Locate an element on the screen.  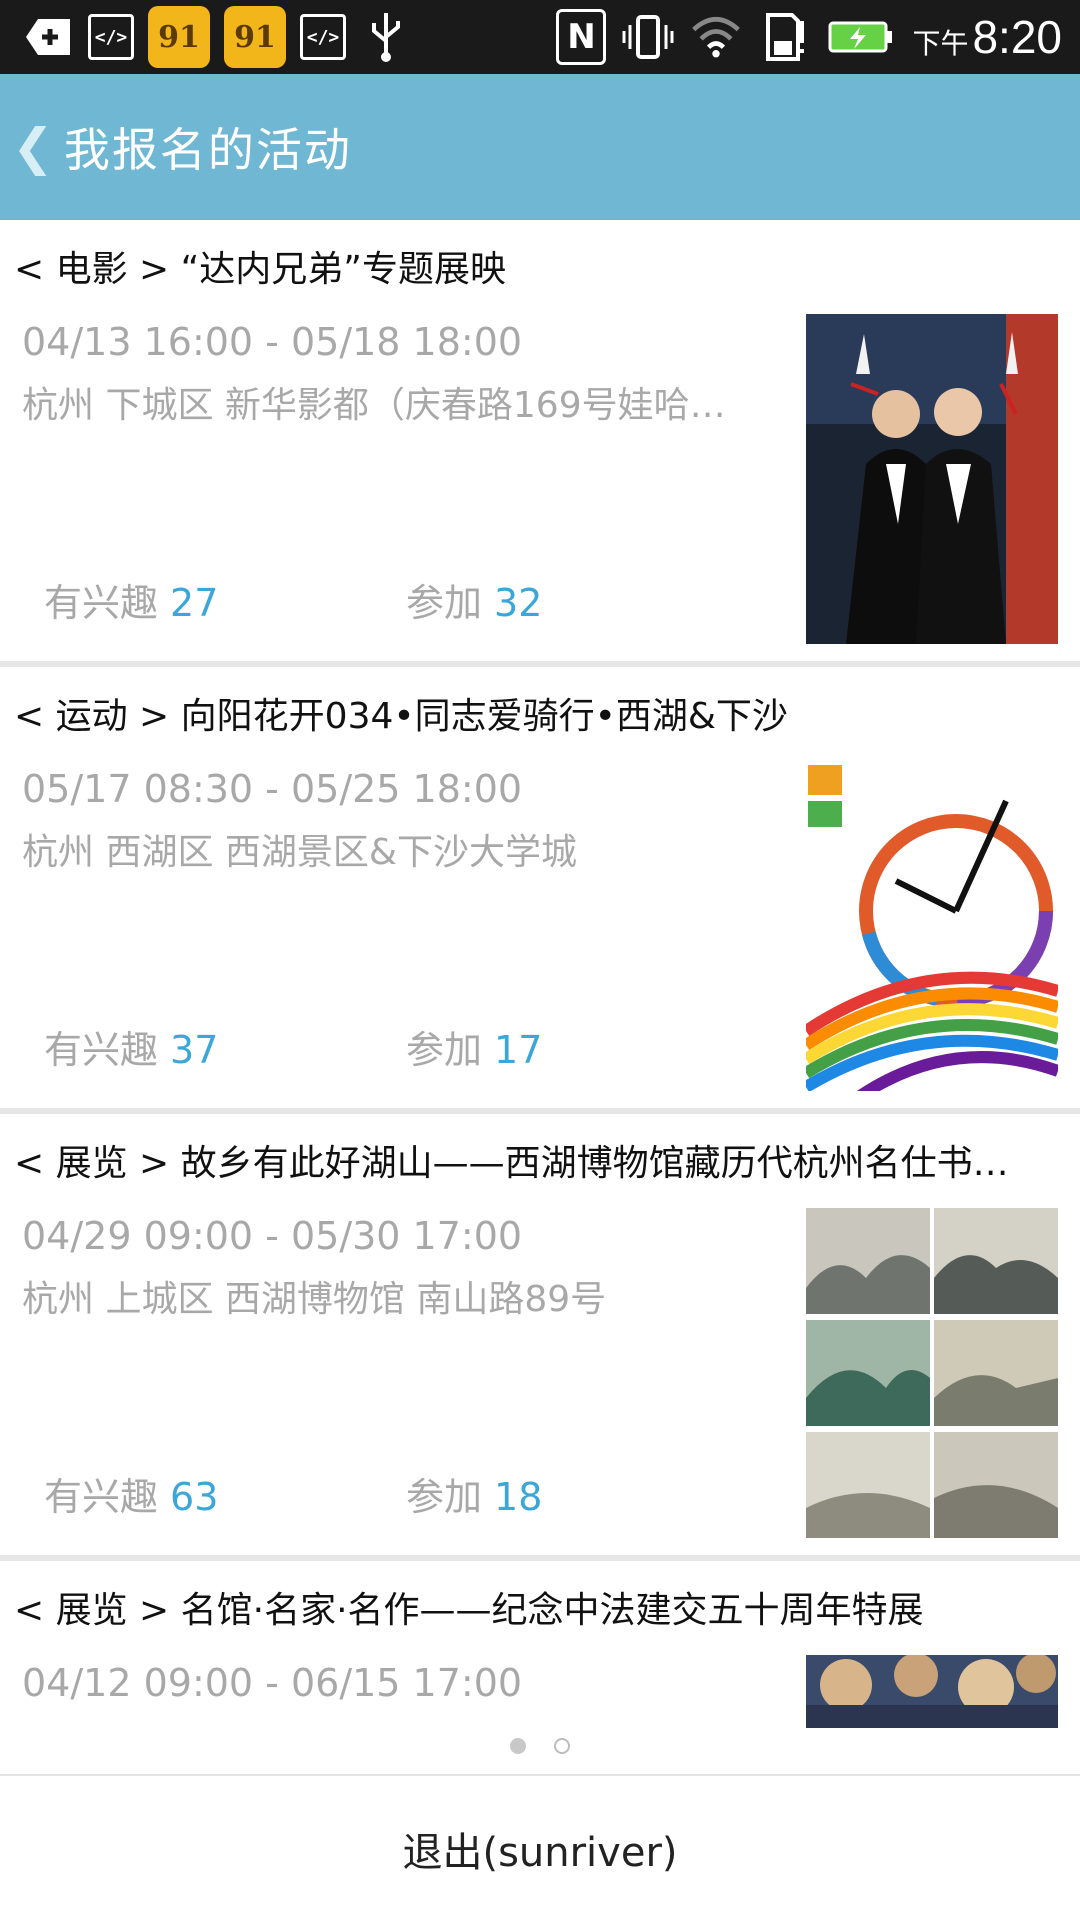
battery-icon is located at coordinates (861, 37).